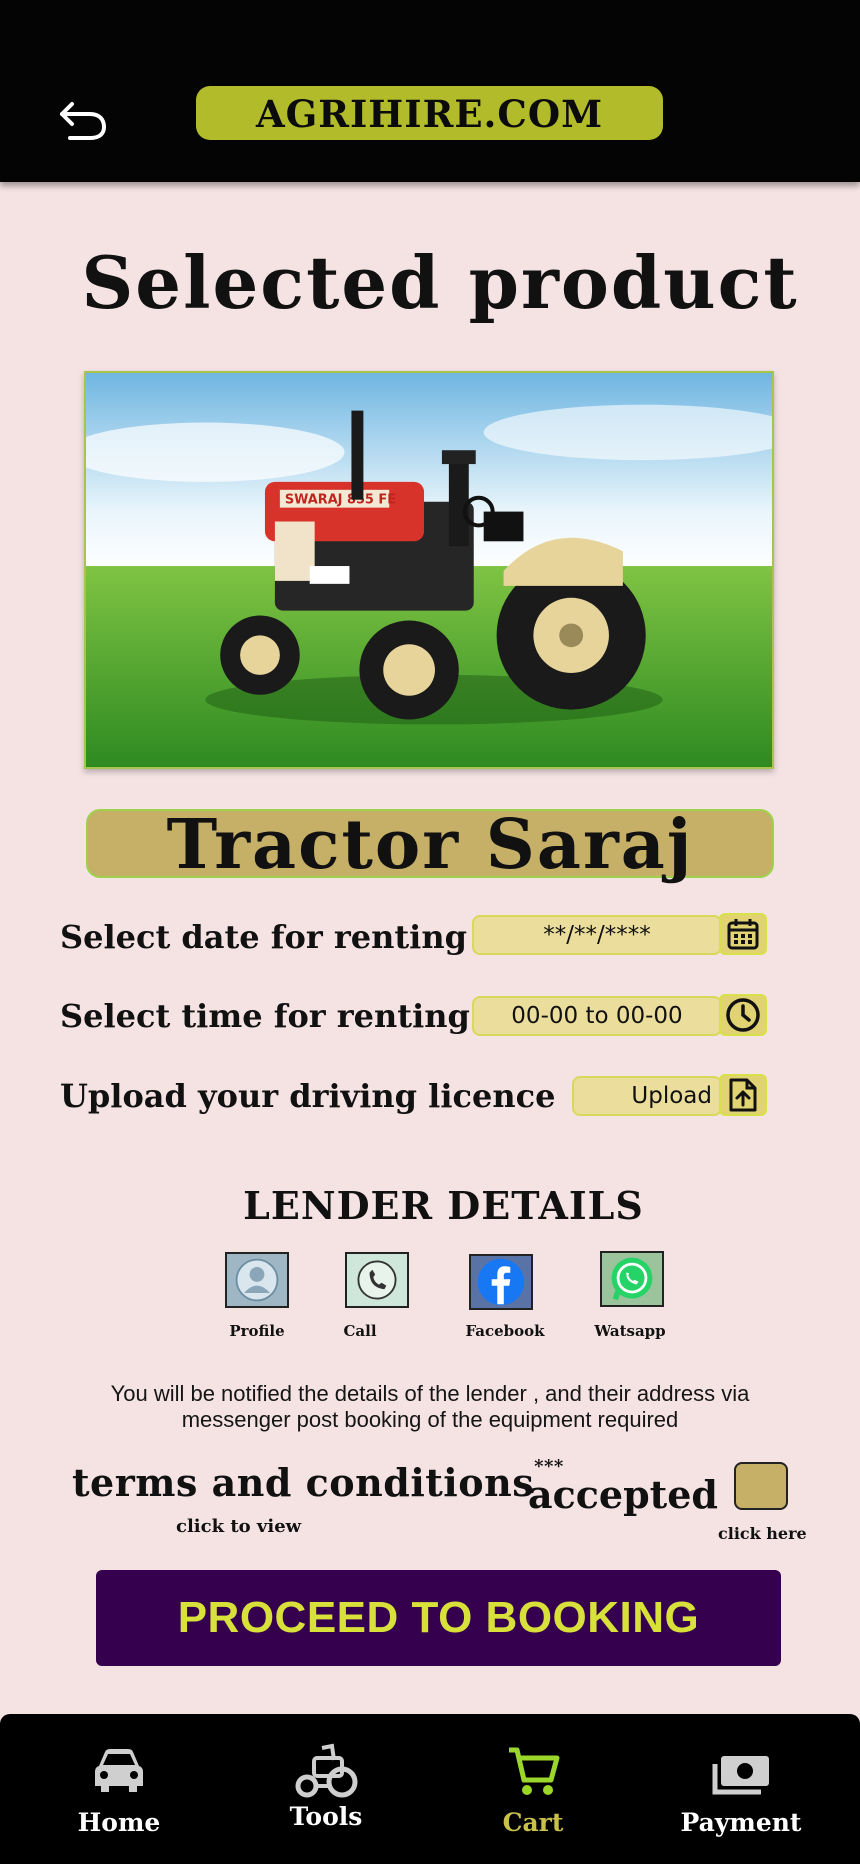  Describe the element at coordinates (340, 500) in the screenshot. I see `svg-text: SWARAJ 855 FE` at that location.